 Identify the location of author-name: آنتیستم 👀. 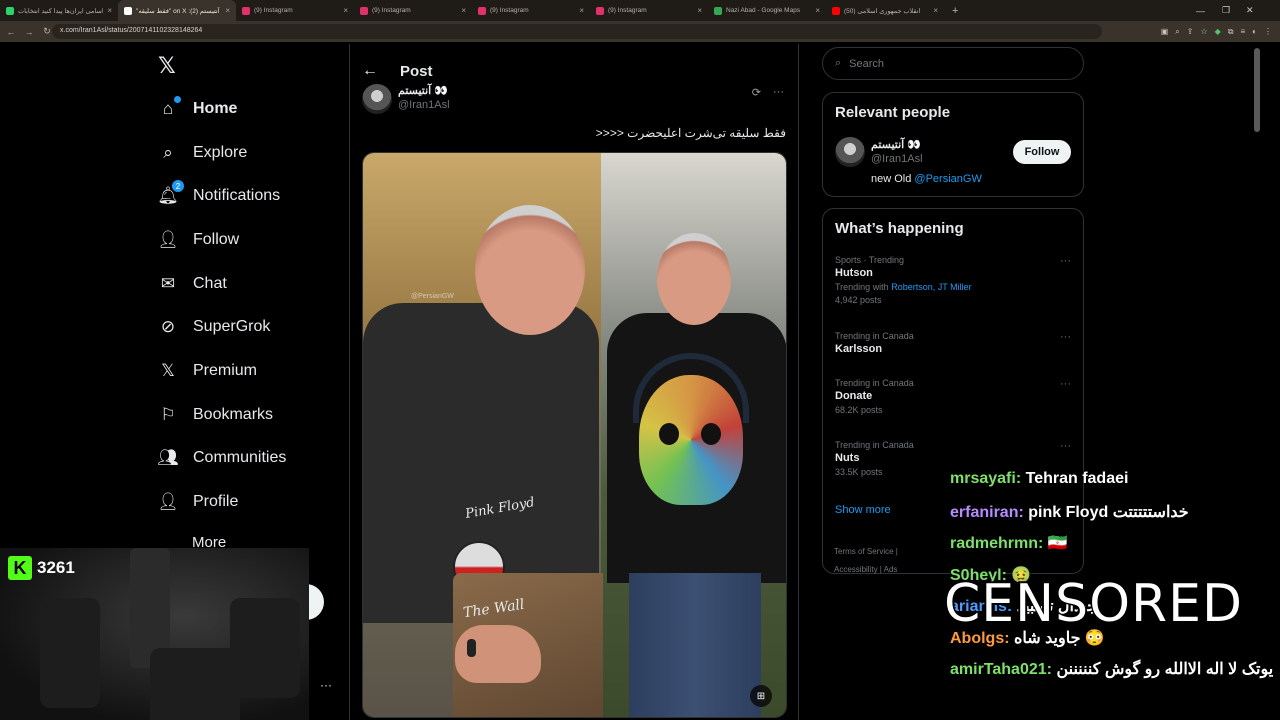
(424, 91).